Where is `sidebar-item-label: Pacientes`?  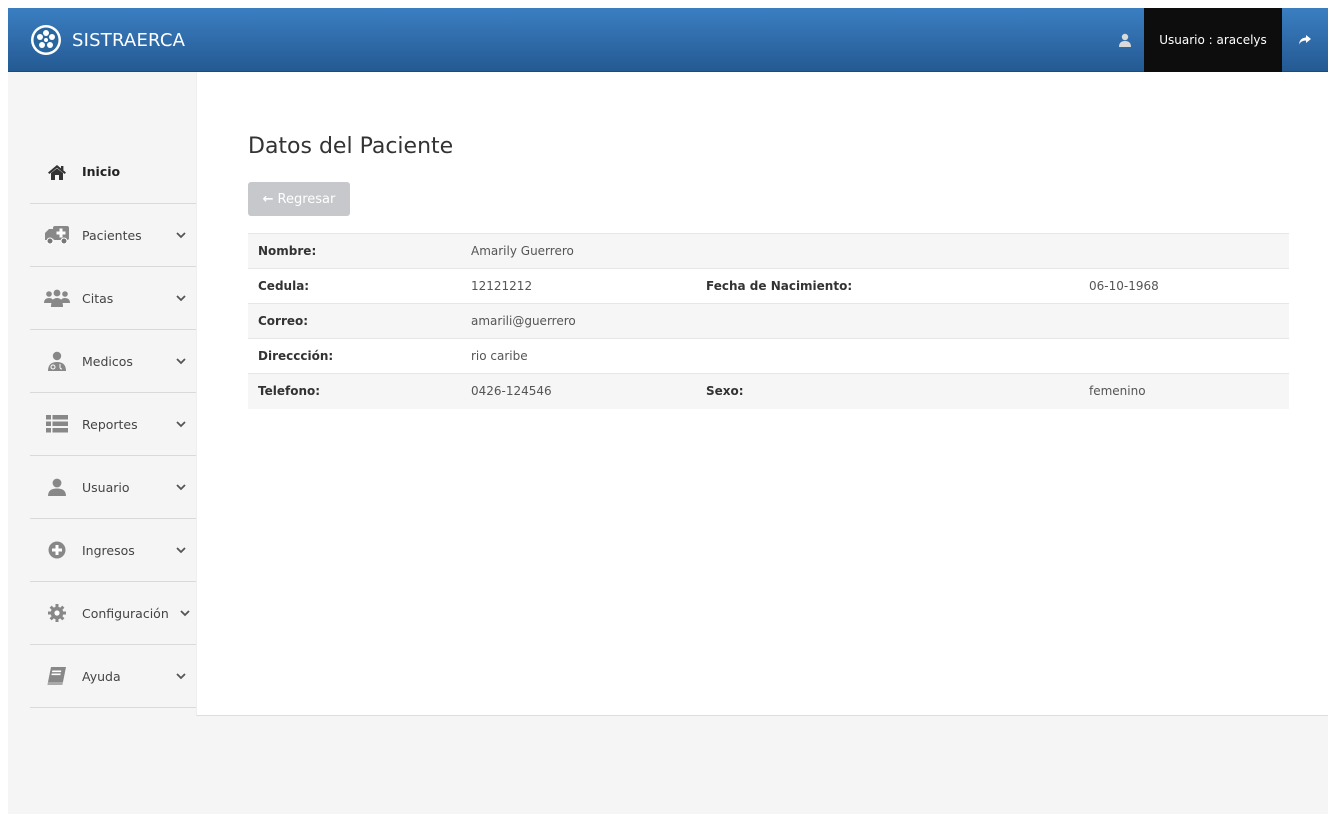 sidebar-item-label: Pacientes is located at coordinates (112, 235).